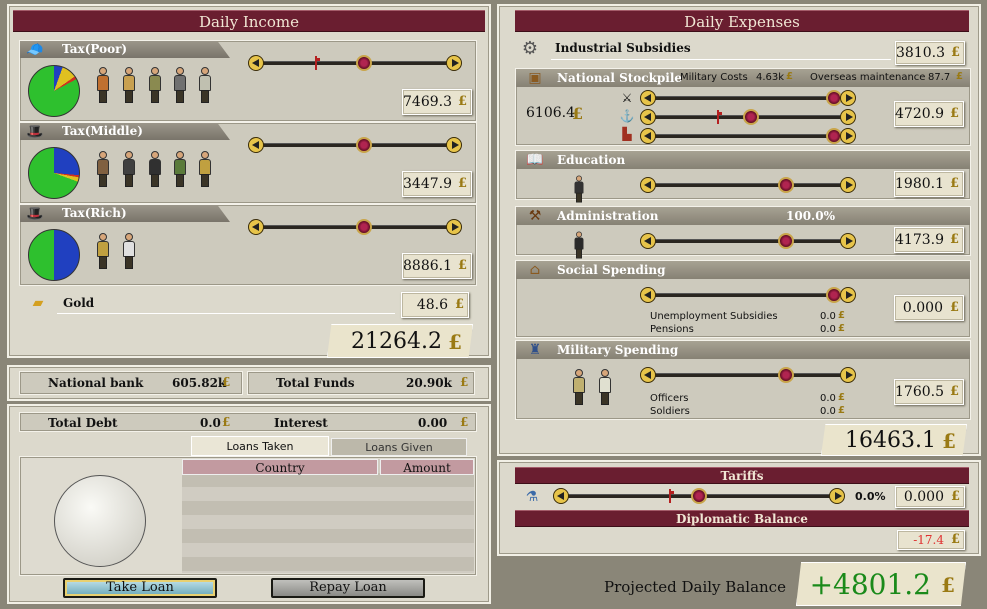 Image resolution: width=987 pixels, height=609 pixels. Describe the element at coordinates (743, 216) in the screenshot. I see `administration-label: Administration` at that location.